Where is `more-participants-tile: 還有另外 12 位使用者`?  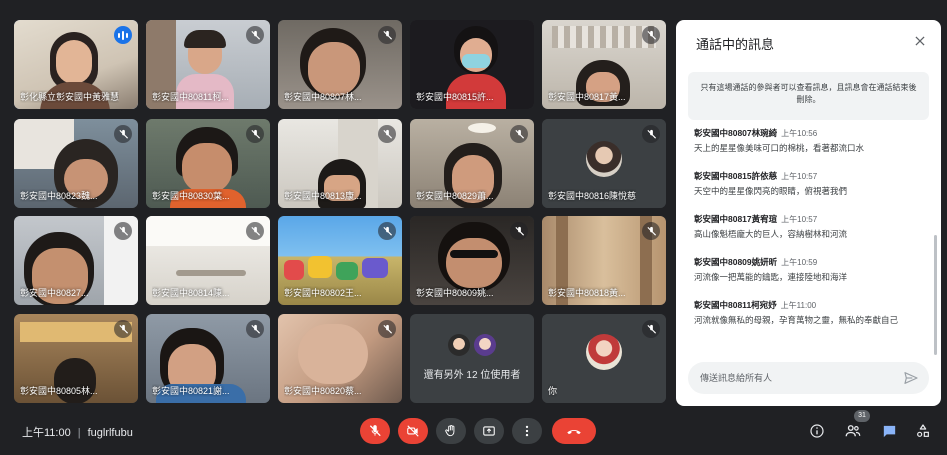 more-participants-tile: 還有另外 12 位使用者 is located at coordinates (472, 358).